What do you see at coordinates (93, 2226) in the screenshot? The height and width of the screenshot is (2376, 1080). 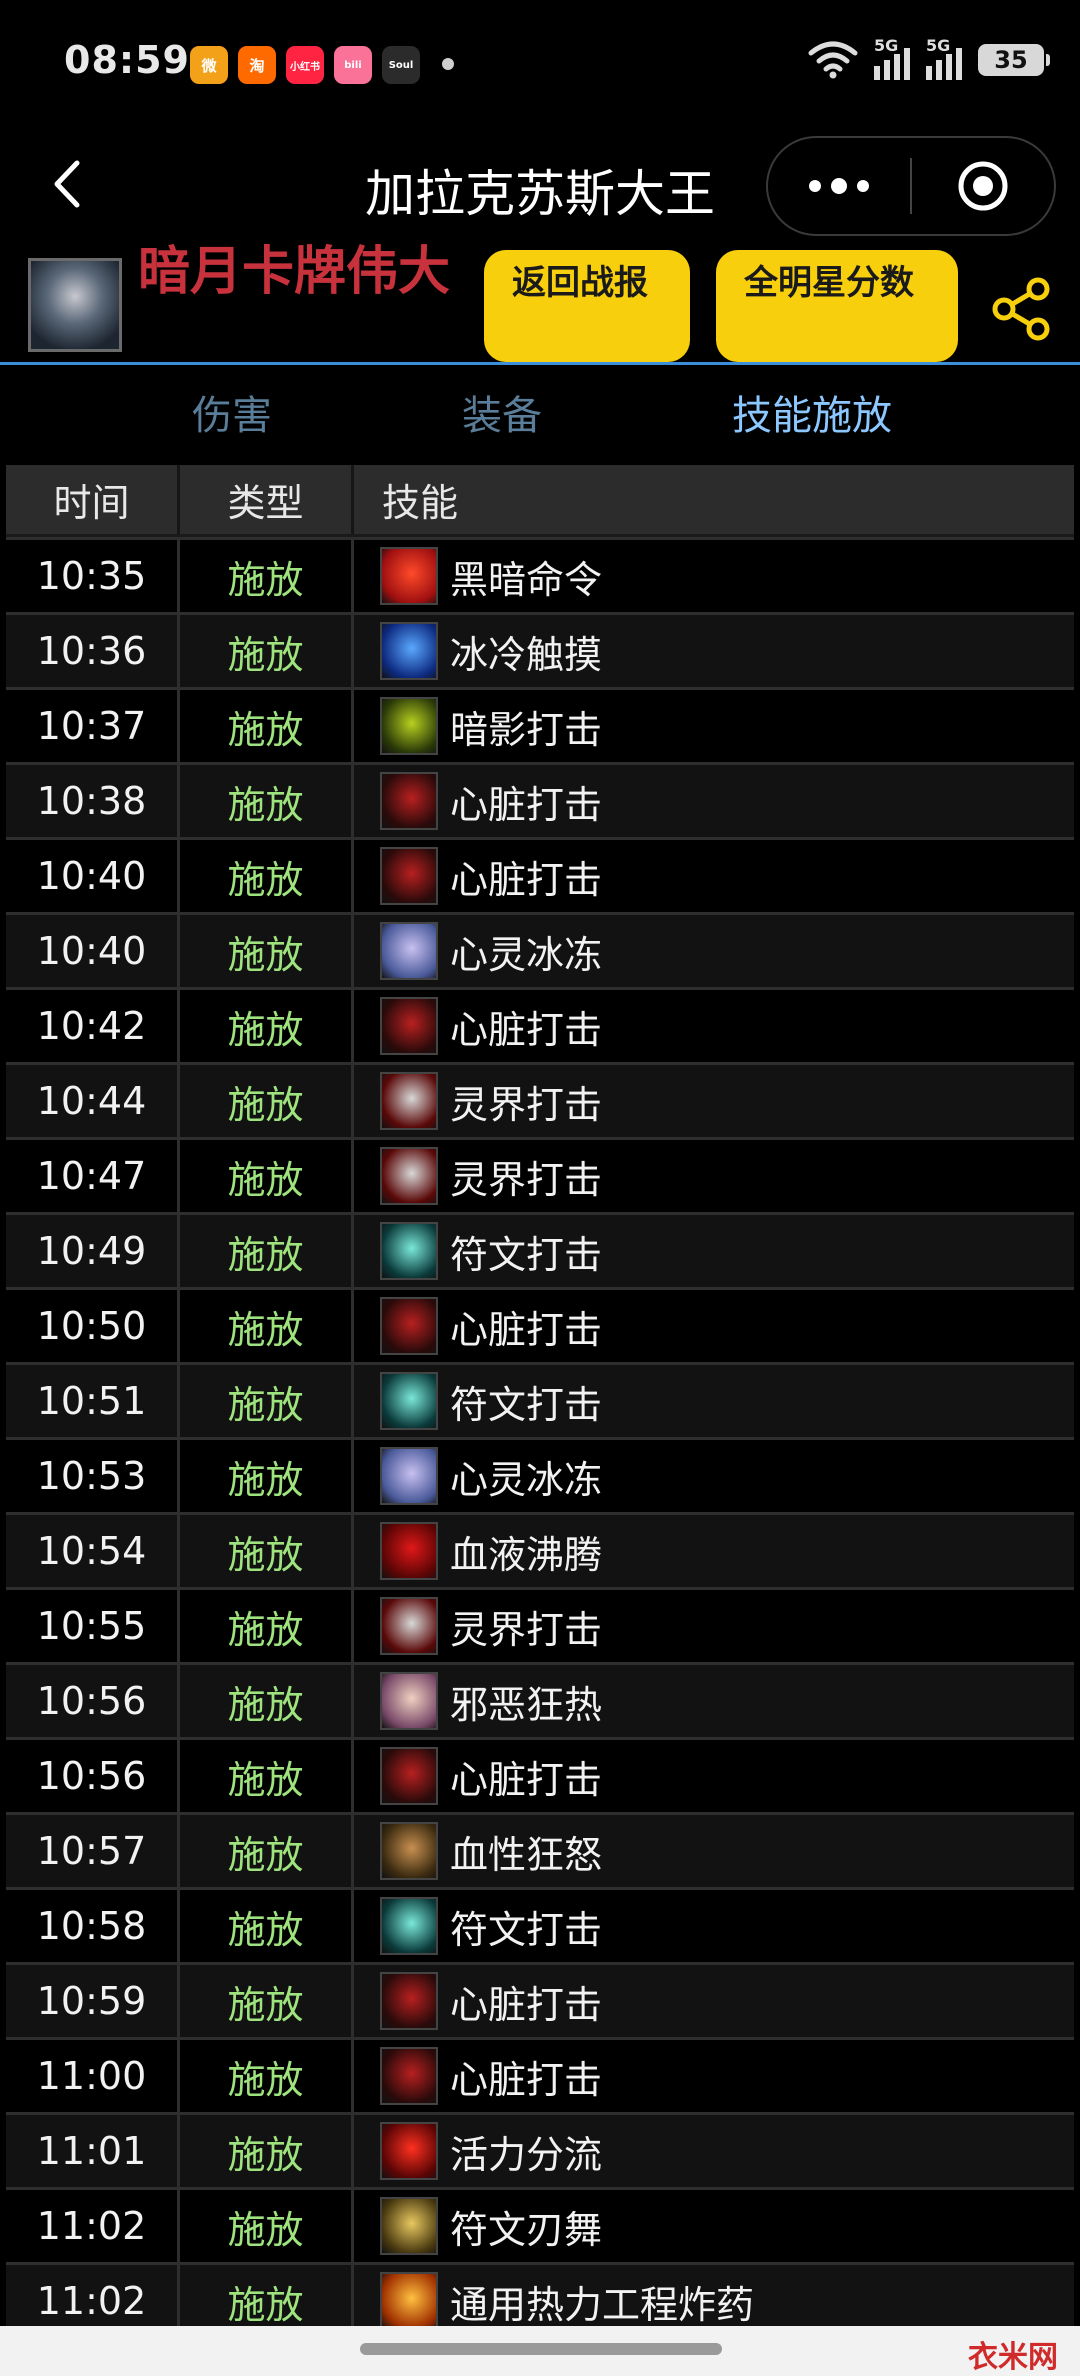 I see `cell-time: 11:02` at bounding box center [93, 2226].